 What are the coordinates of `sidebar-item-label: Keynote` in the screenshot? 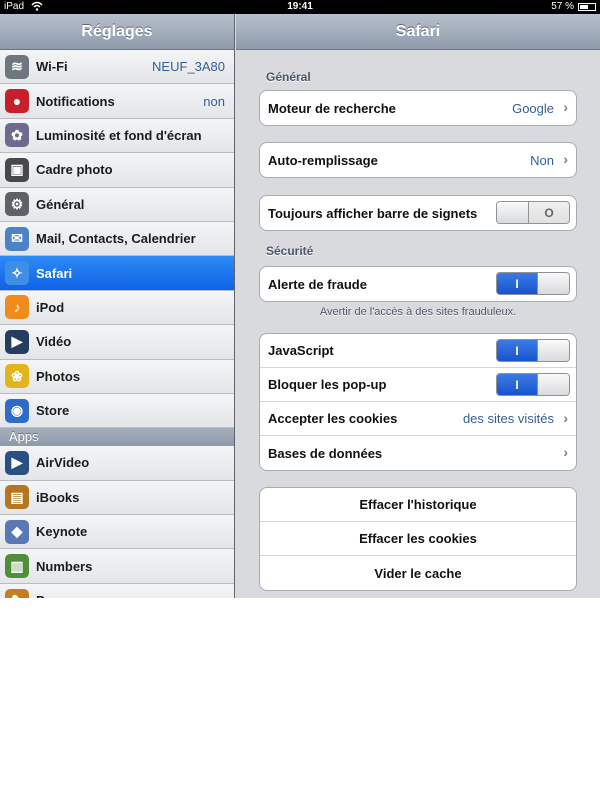 It's located at (62, 532).